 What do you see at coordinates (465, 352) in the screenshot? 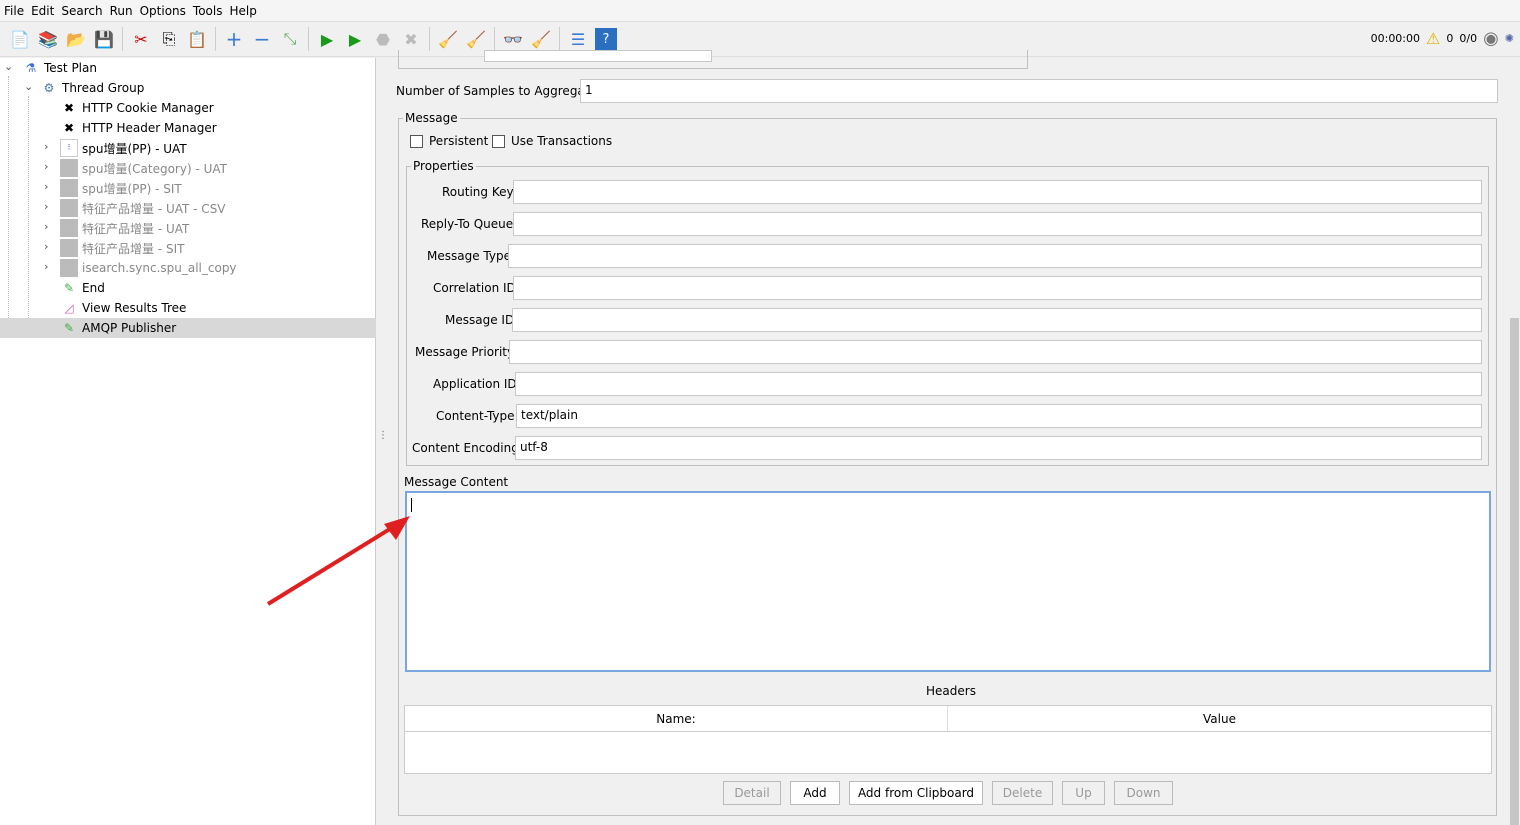
I see `message-priority-label: Message Priority` at bounding box center [465, 352].